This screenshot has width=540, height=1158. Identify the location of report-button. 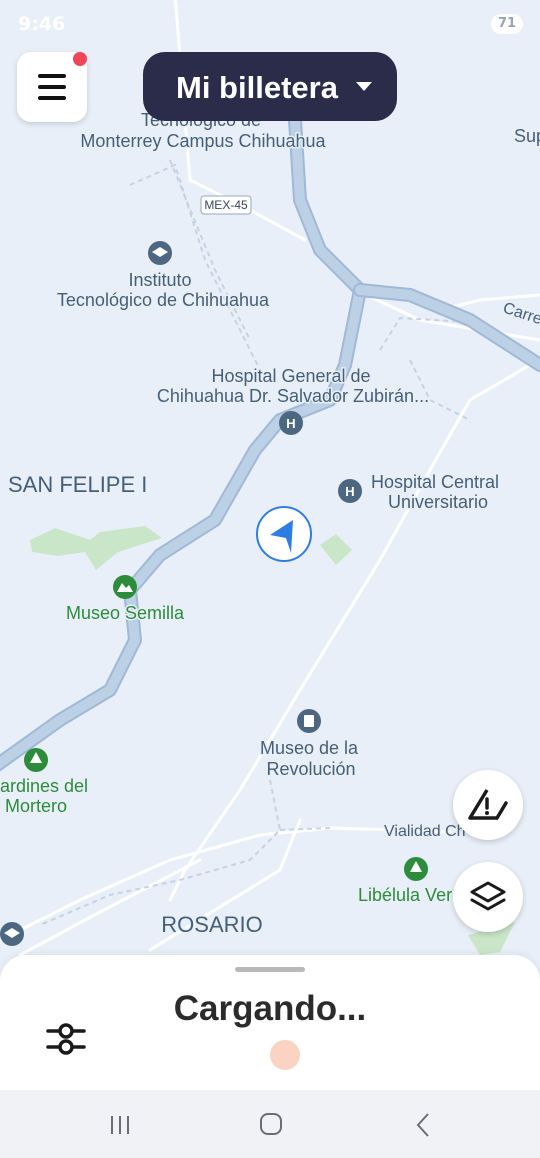
(488, 805).